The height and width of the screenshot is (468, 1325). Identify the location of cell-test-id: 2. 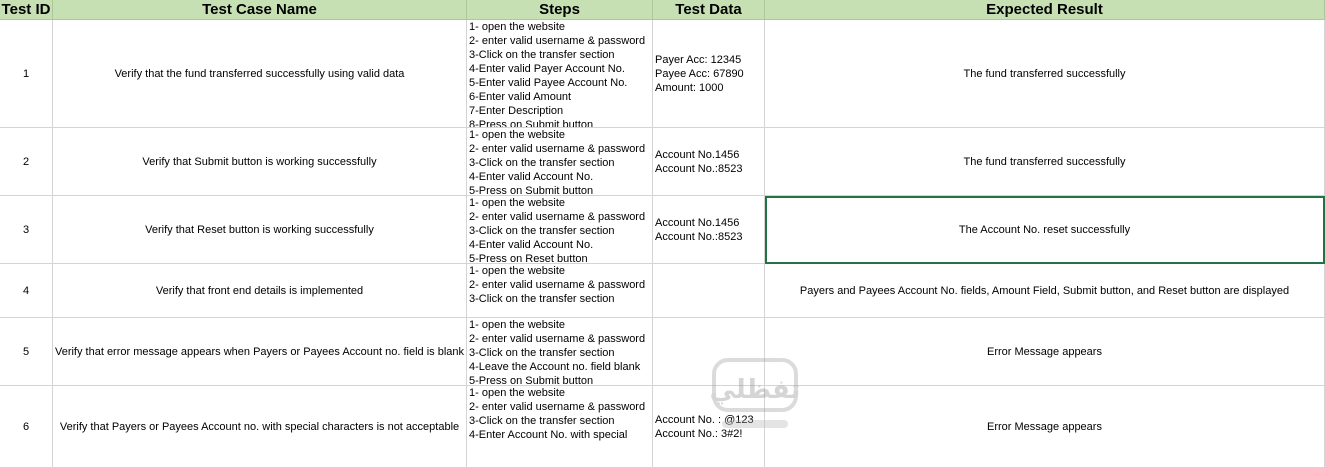
(26, 162).